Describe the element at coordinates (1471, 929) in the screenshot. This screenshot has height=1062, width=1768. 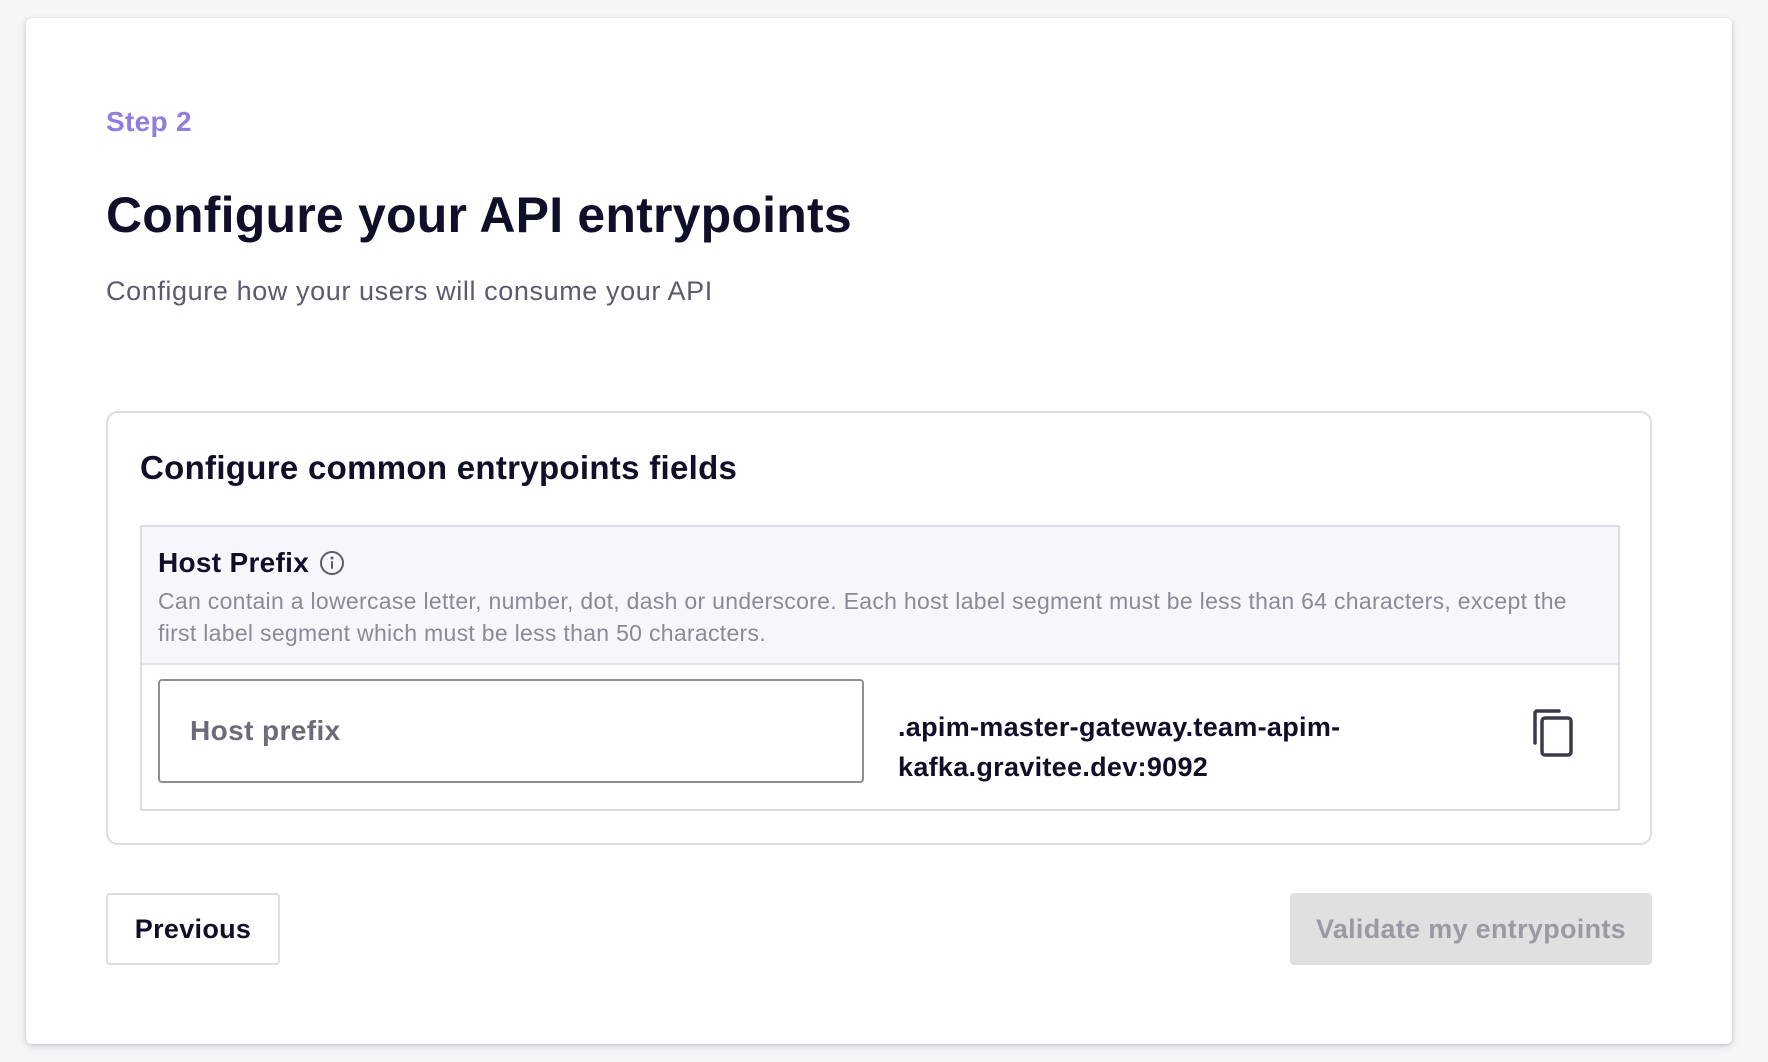
I see `validate-entrypoints-button: Validate my entrypoints` at that location.